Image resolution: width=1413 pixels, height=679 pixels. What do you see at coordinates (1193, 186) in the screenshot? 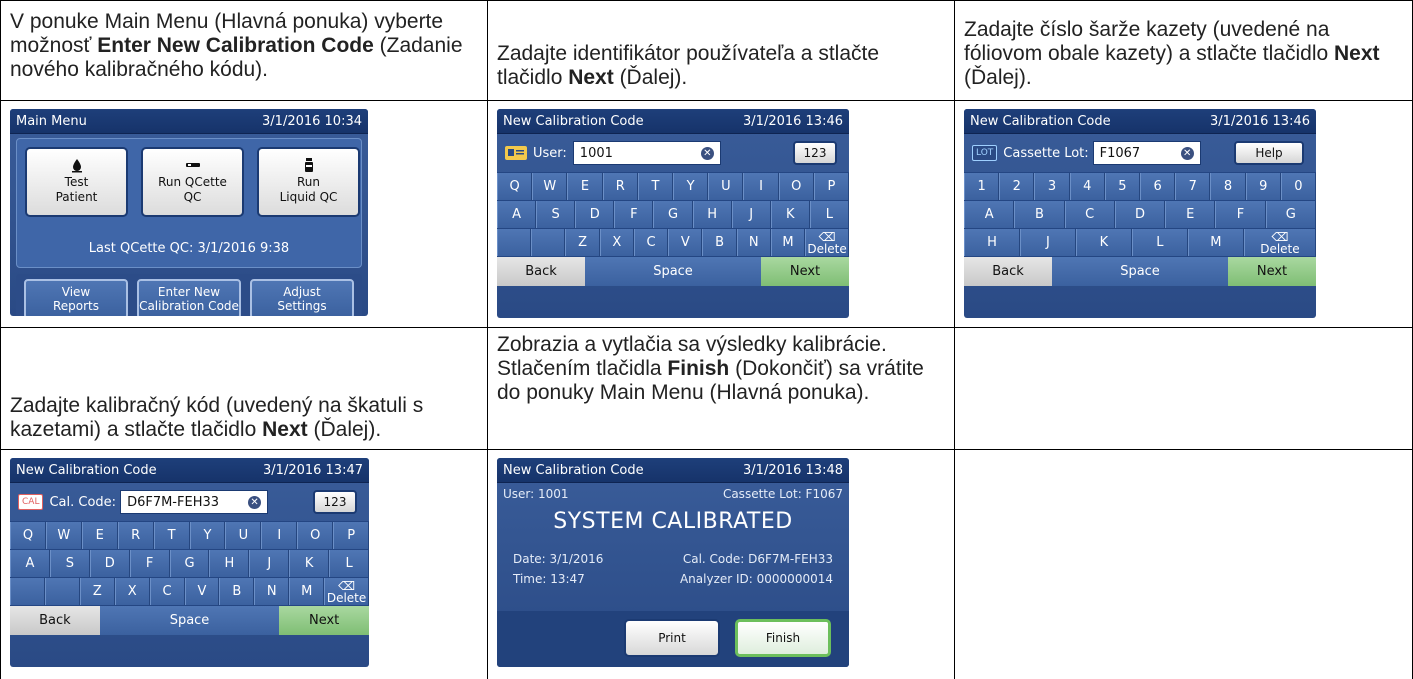
I see `key-7: 7` at bounding box center [1193, 186].